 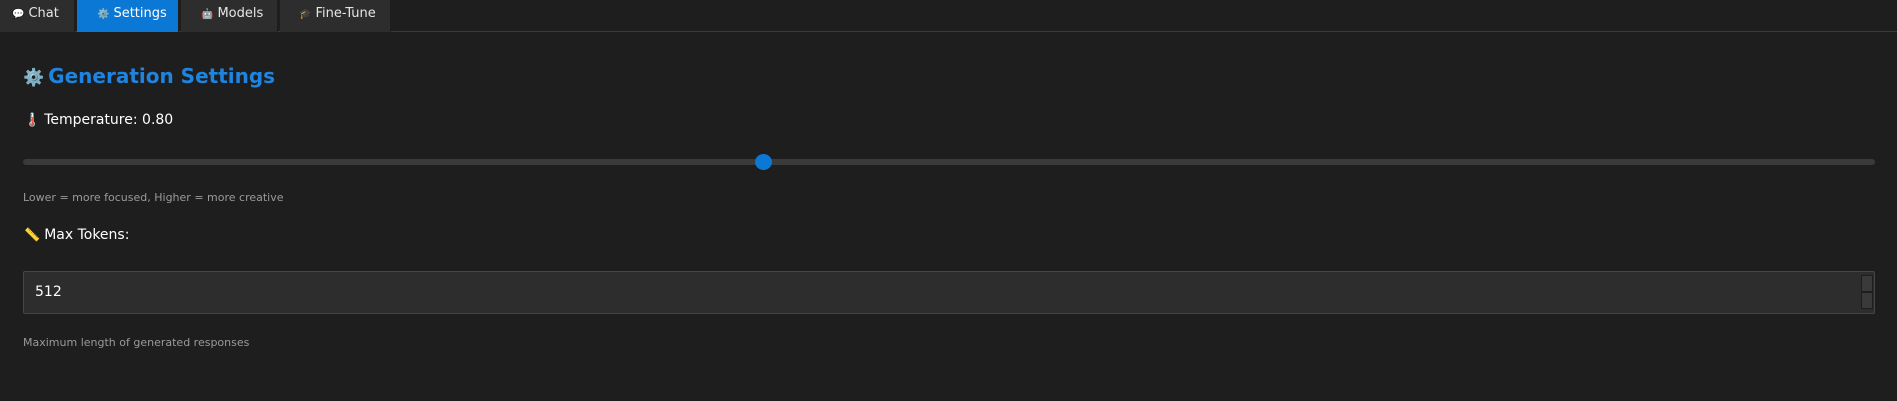 What do you see at coordinates (32, 235) in the screenshot?
I see `ruler-icon: 📏` at bounding box center [32, 235].